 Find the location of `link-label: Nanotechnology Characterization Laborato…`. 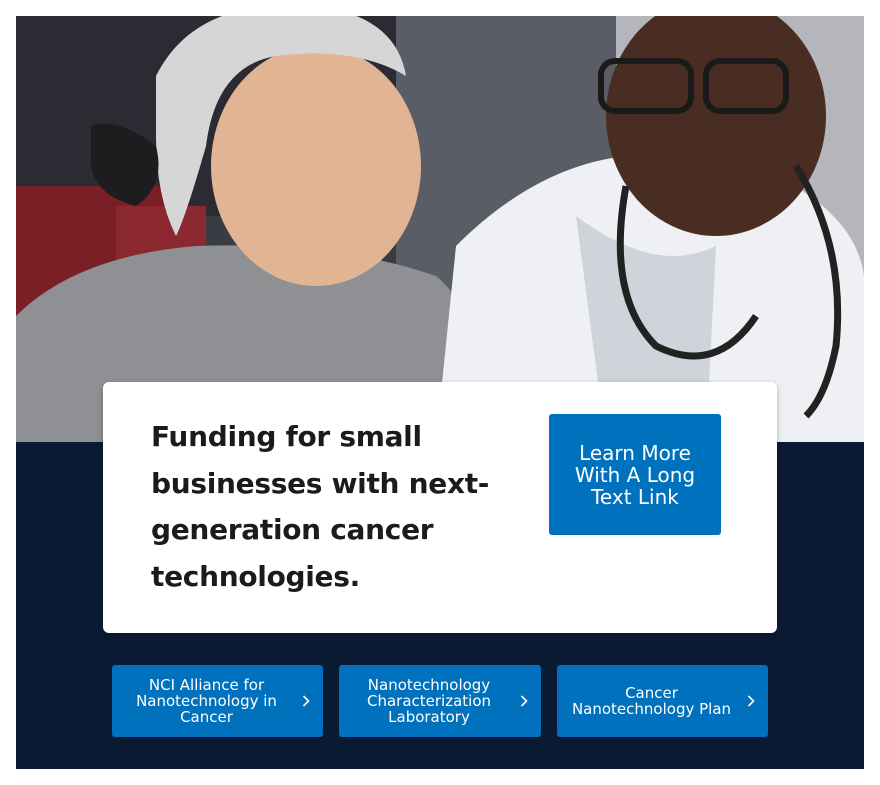

link-label: Nanotechnology Characterization Laborato… is located at coordinates (429, 701).